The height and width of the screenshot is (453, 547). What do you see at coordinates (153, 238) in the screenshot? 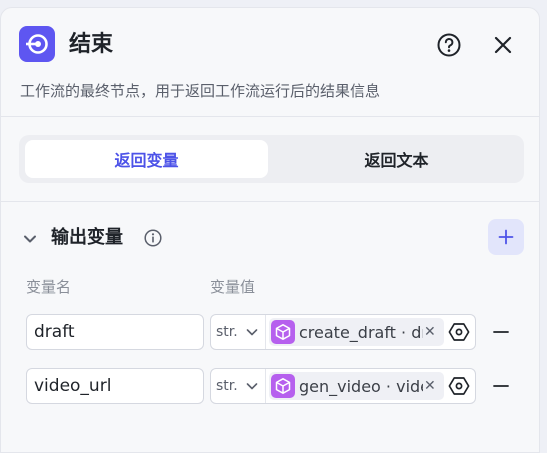
I see `info-icon` at bounding box center [153, 238].